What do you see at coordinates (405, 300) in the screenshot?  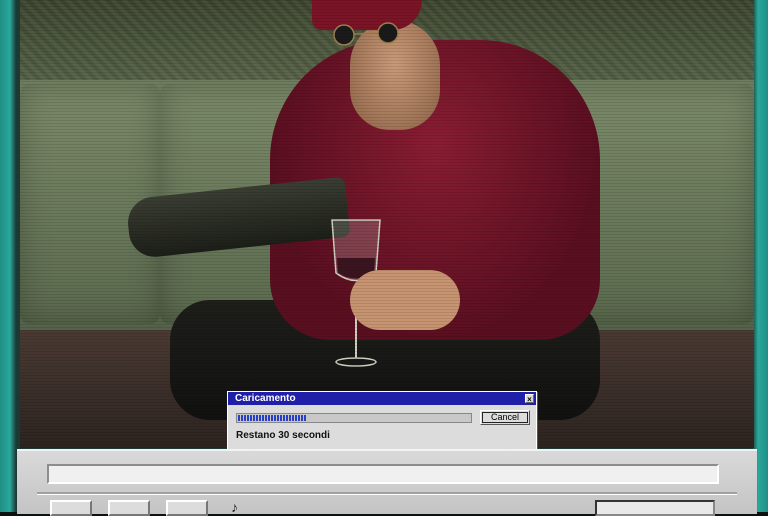 I see `hand` at bounding box center [405, 300].